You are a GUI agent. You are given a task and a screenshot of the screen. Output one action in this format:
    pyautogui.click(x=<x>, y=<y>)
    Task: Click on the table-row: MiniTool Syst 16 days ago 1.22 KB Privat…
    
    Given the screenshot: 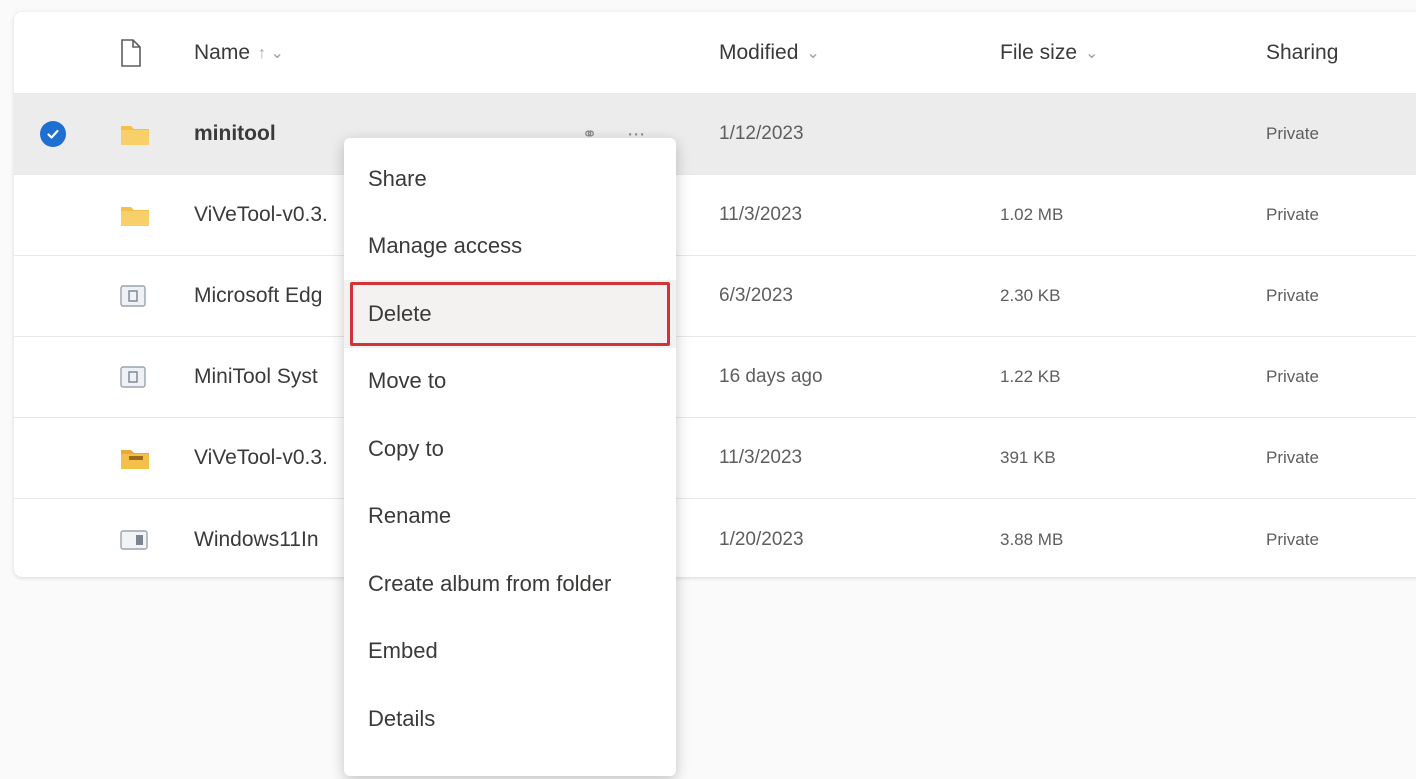 What is the action you would take?
    pyautogui.click(x=715, y=377)
    